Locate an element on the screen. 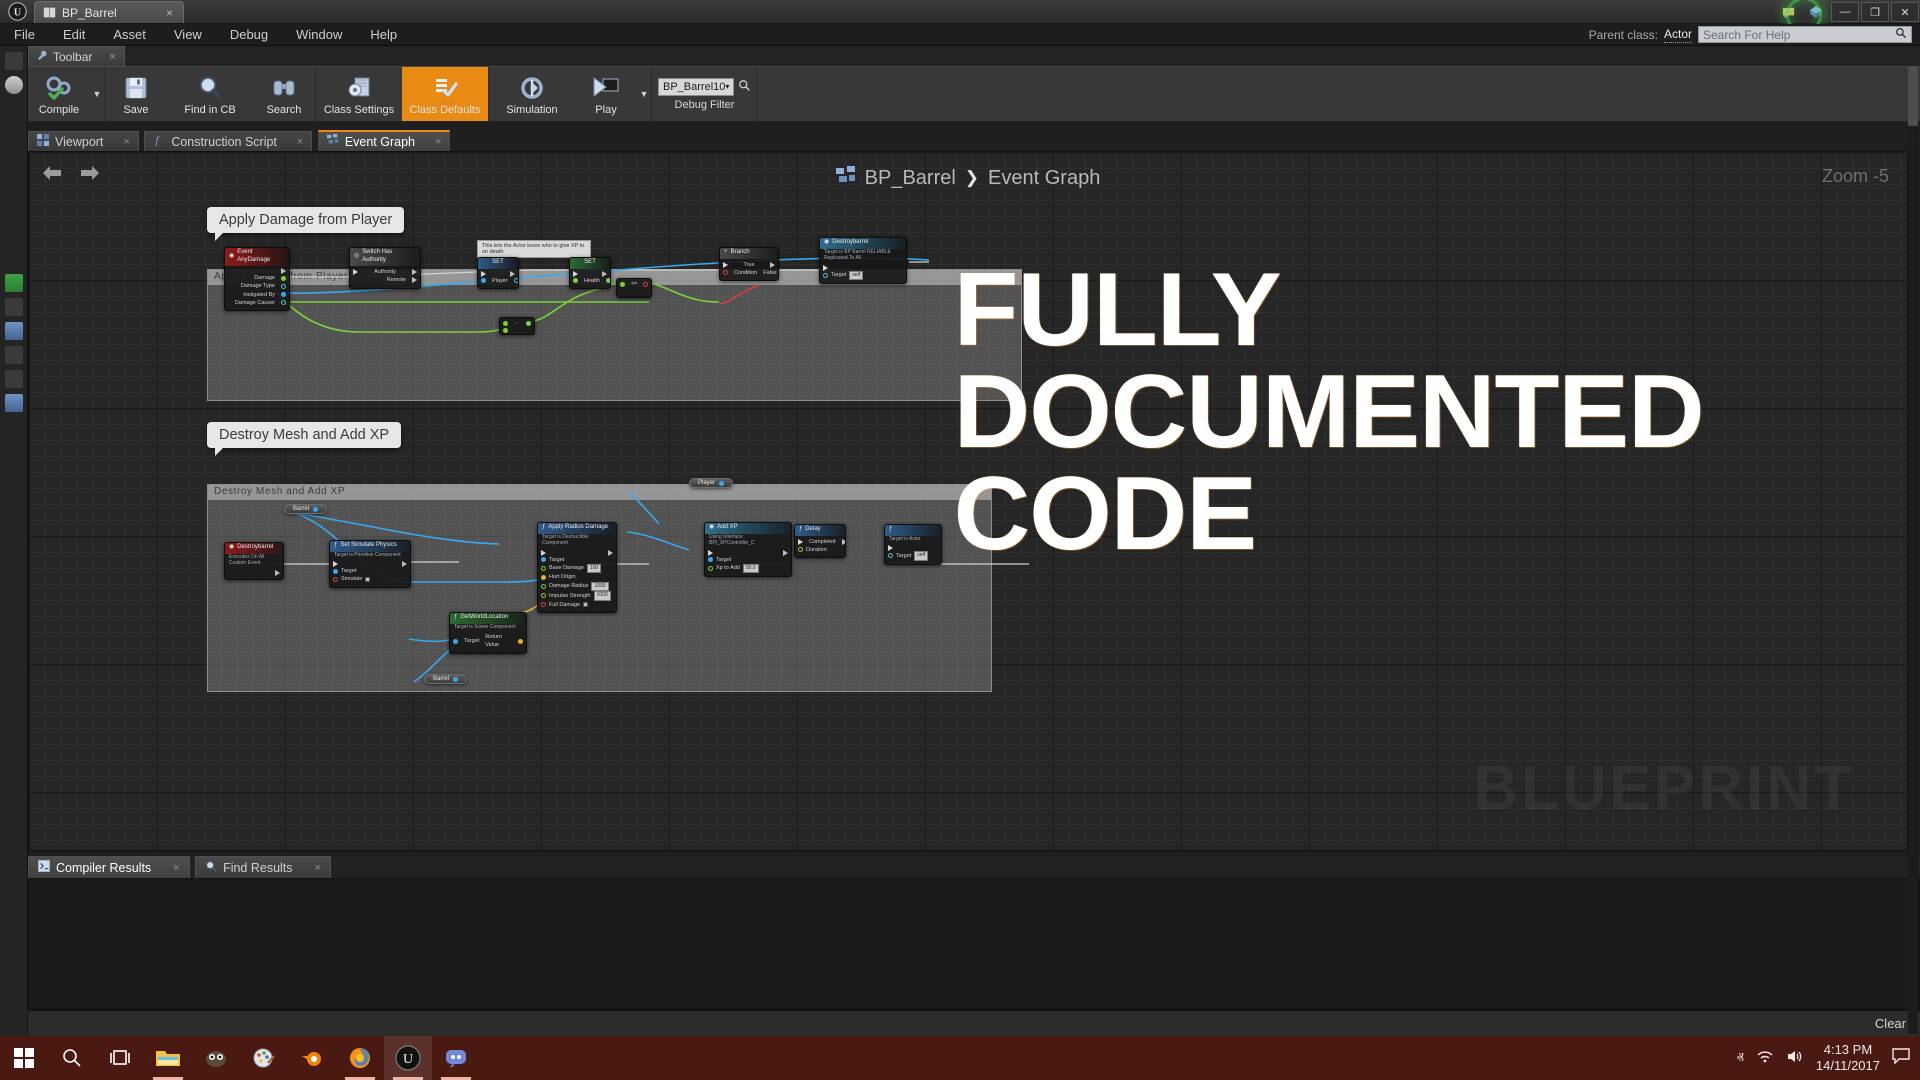 The image size is (1920, 1080). search-button: Search is located at coordinates (284, 94).